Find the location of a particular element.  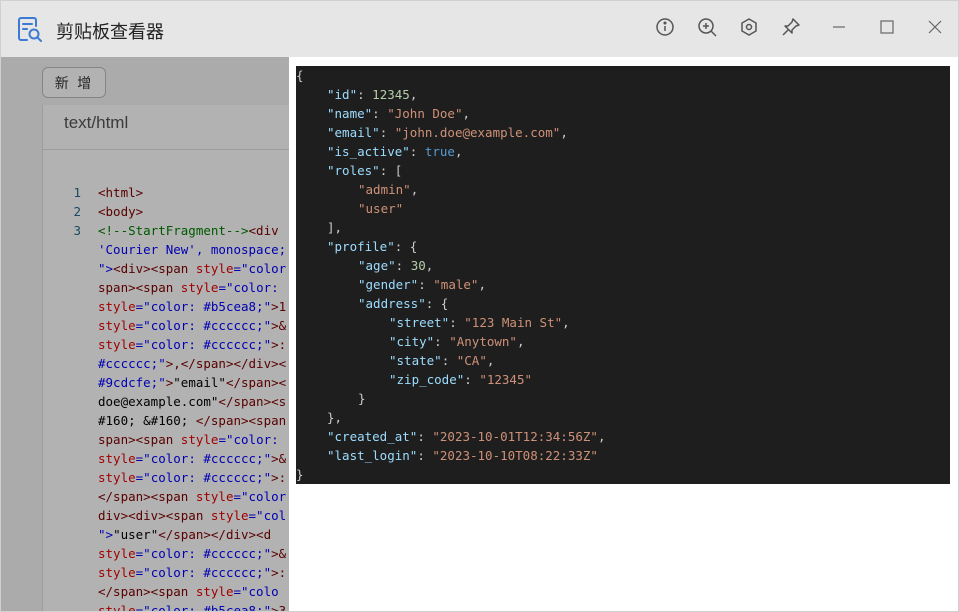

json-line: "email": "john.doe@example.com", is located at coordinates (447, 132).